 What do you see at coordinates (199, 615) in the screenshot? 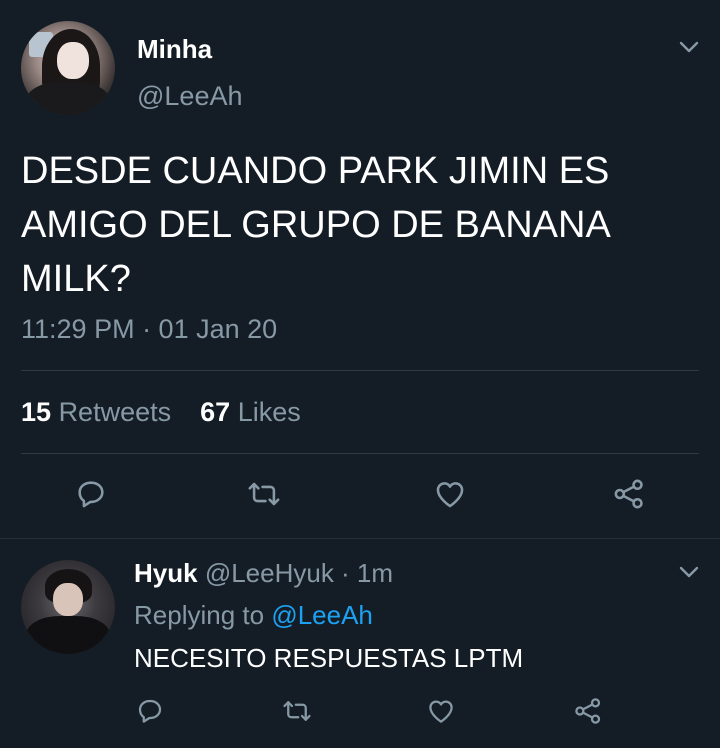
I see `replying-prefix: Replying to` at bounding box center [199, 615].